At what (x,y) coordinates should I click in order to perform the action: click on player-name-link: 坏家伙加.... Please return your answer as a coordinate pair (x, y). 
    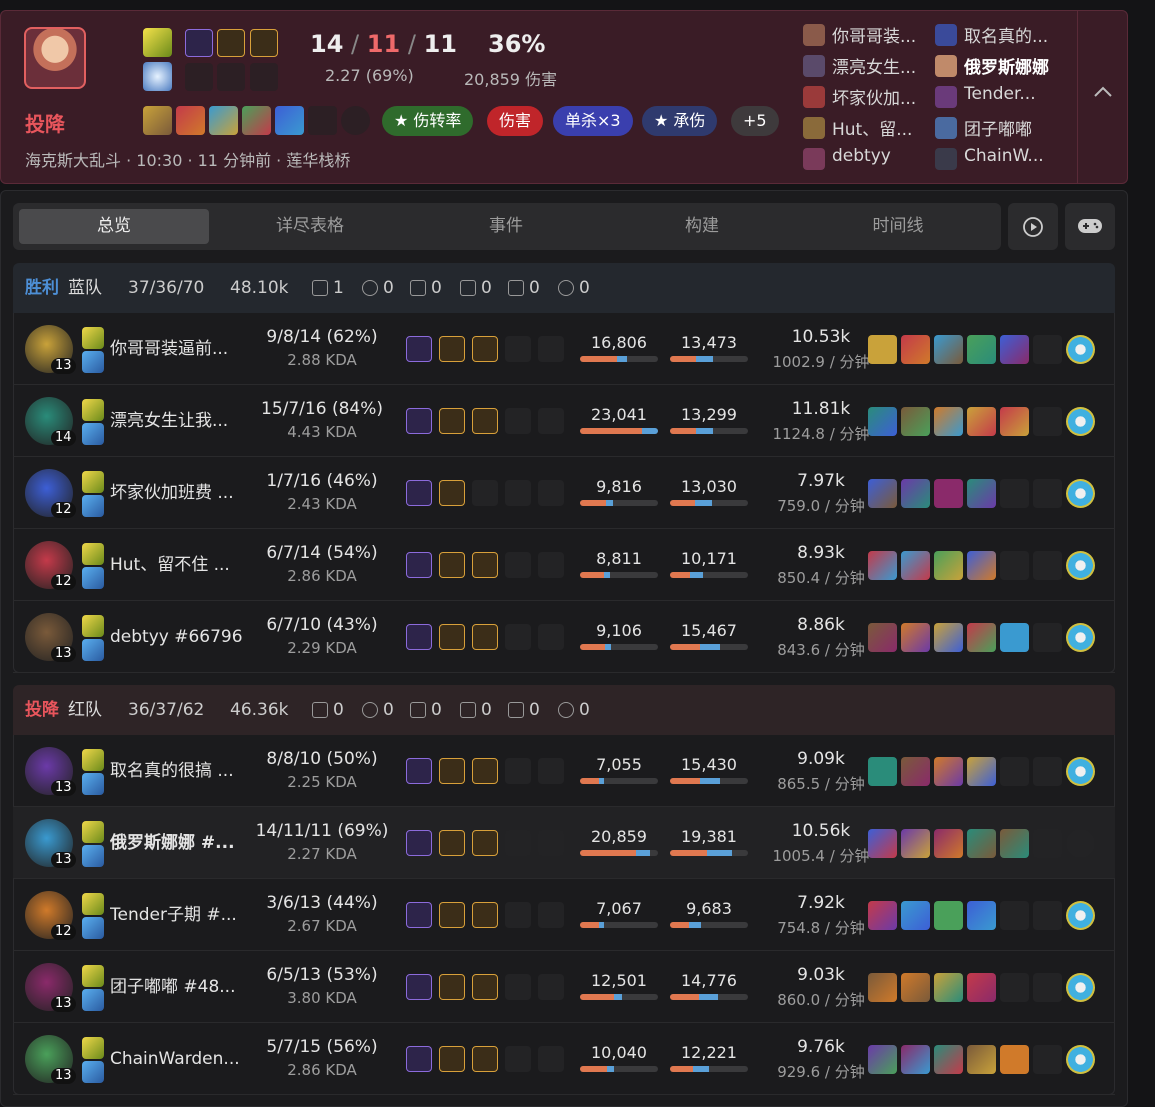
    Looking at the image, I should click on (874, 96).